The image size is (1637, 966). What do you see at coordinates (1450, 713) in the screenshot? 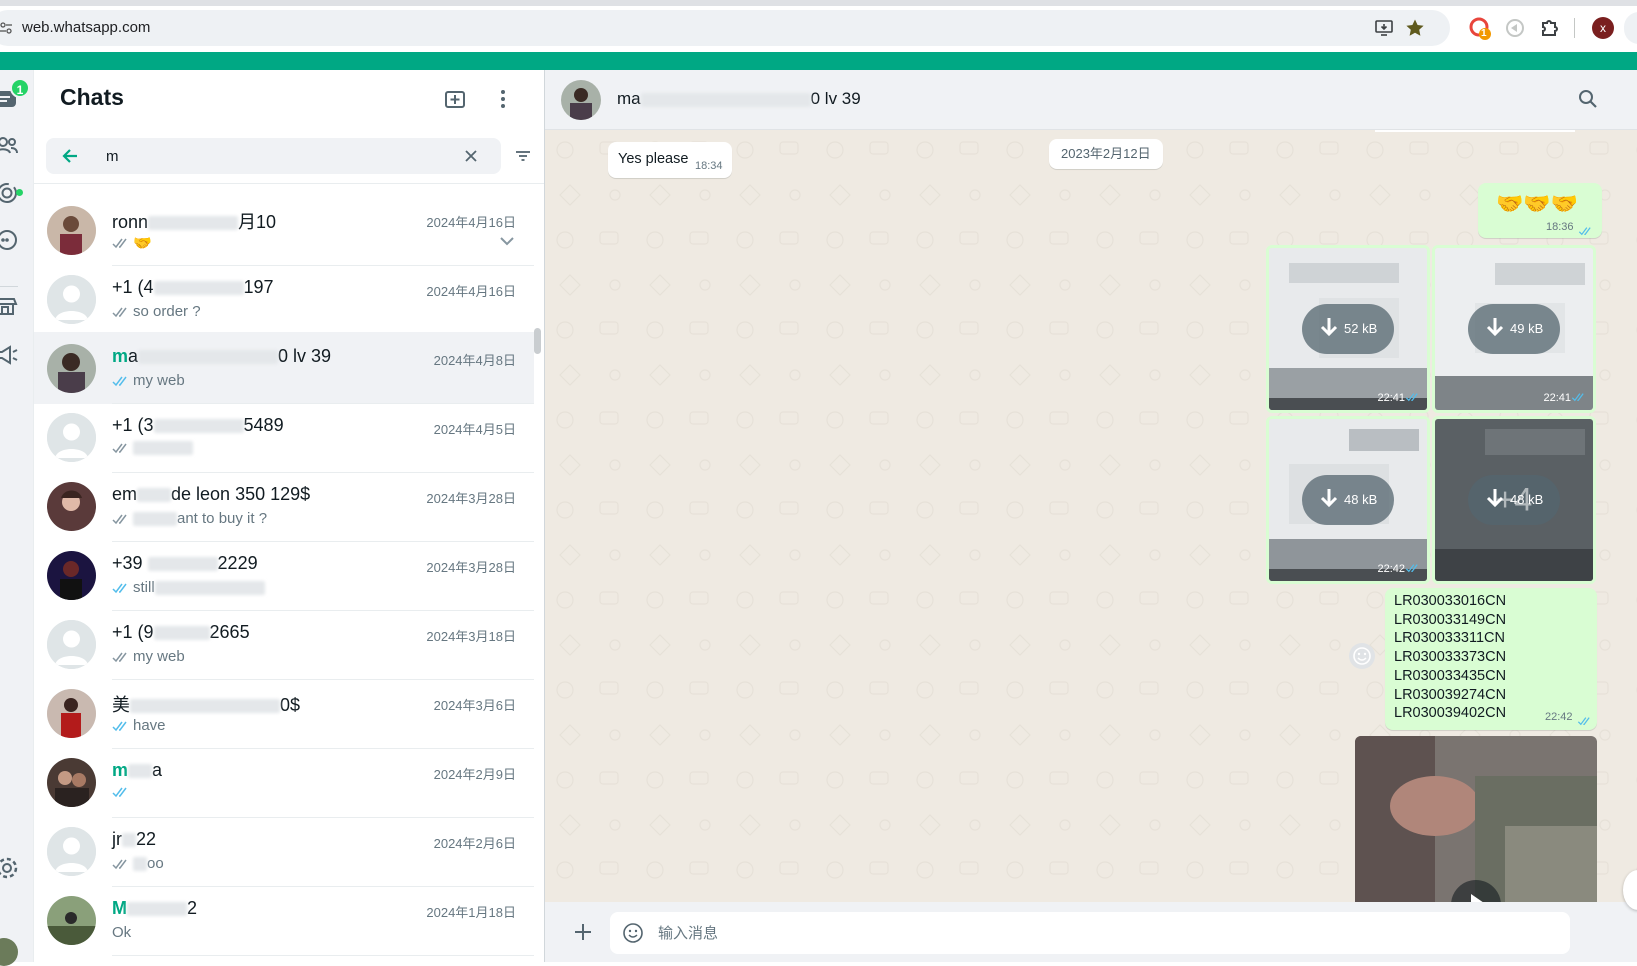
I see `tracking-number: LR030039402CN` at bounding box center [1450, 713].